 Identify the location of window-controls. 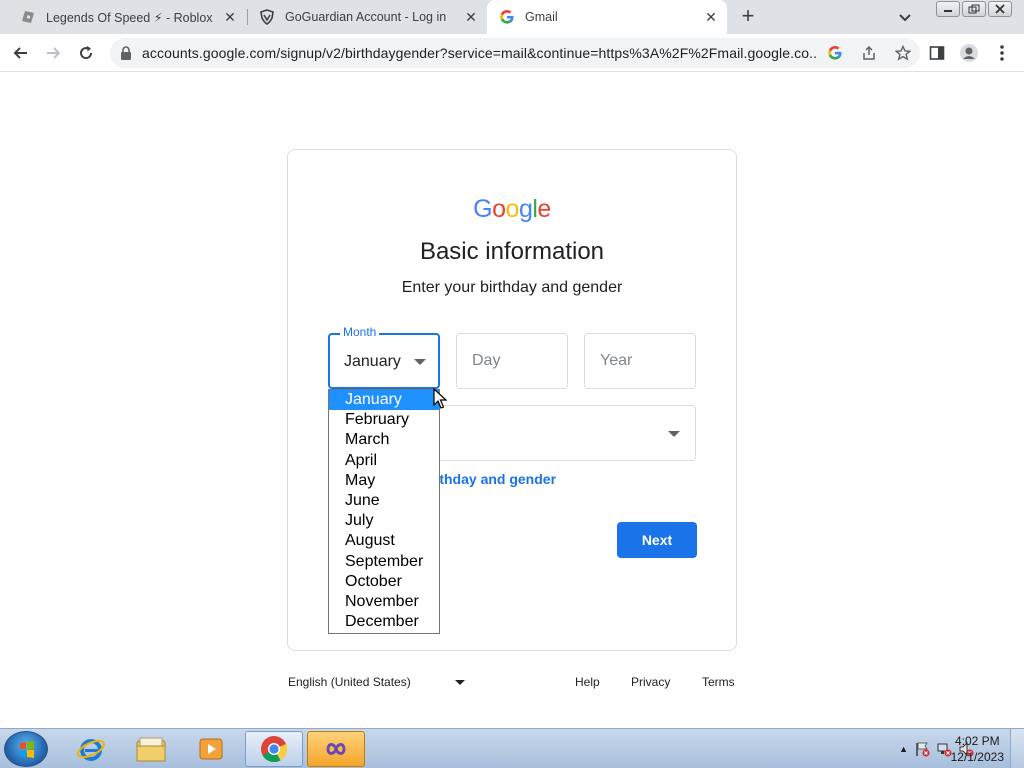
(974, 9).